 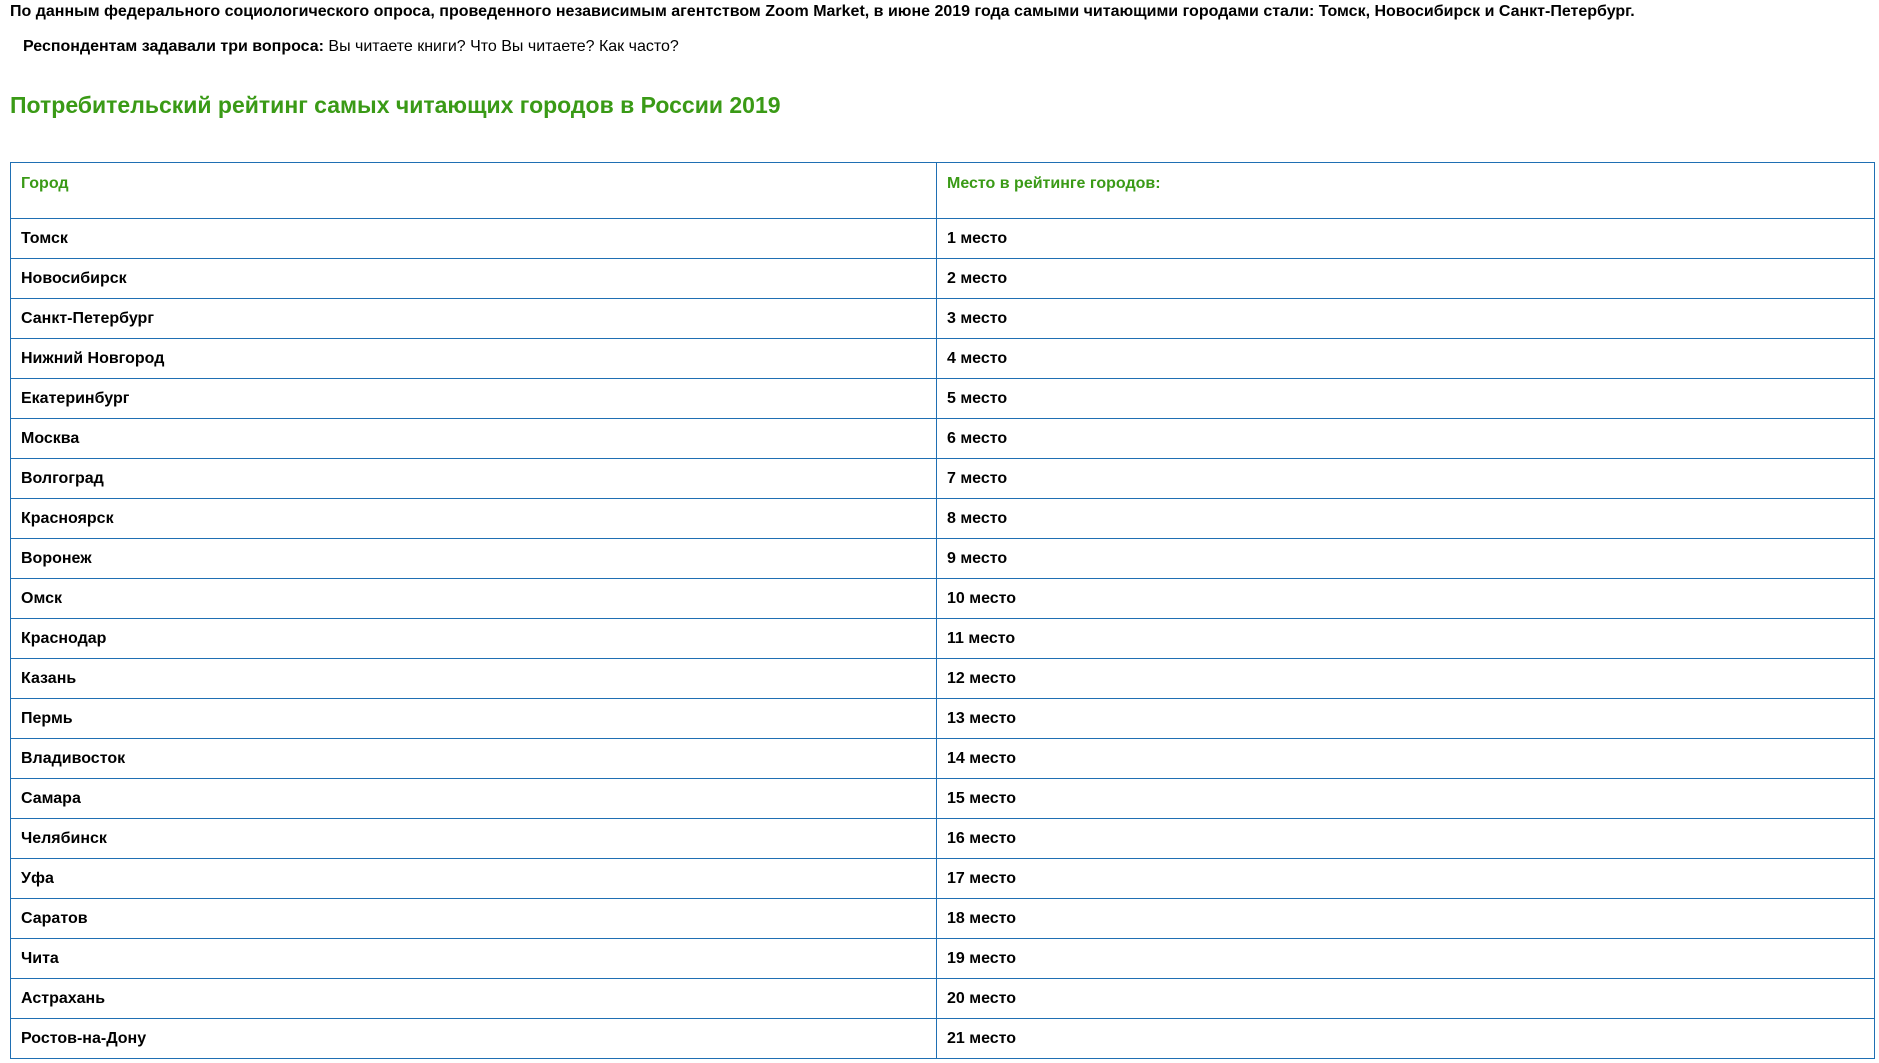 I want to click on city-cell: Волгоград, so click(x=473, y=478).